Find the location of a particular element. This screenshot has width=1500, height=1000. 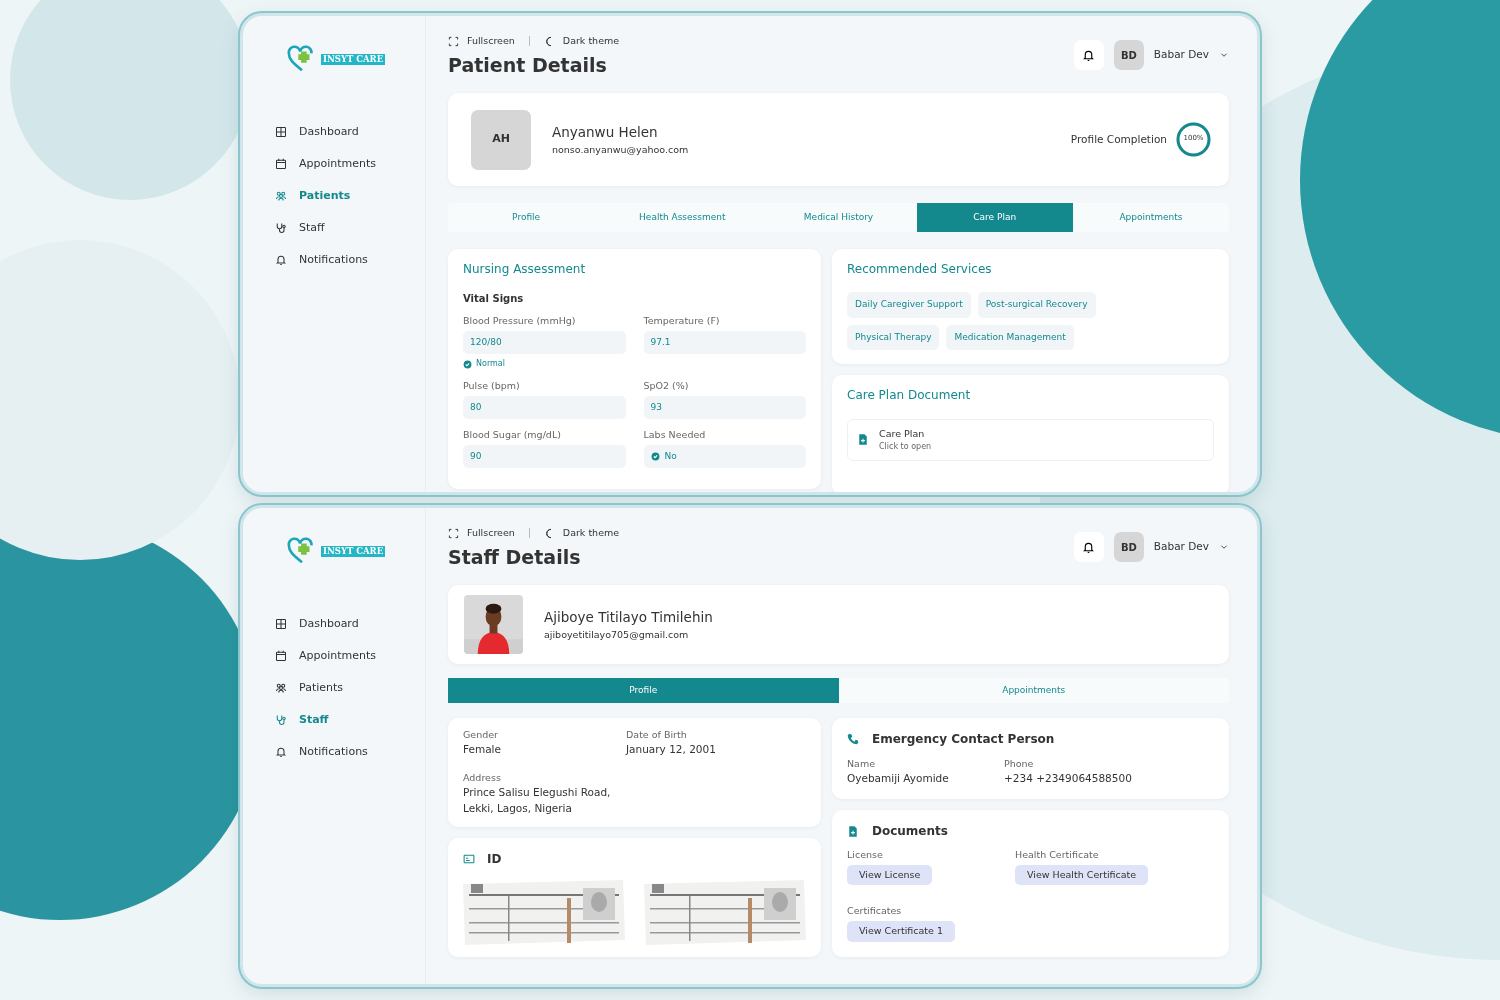

field-label: Blood Sugar (mg/dL) is located at coordinates (512, 435).